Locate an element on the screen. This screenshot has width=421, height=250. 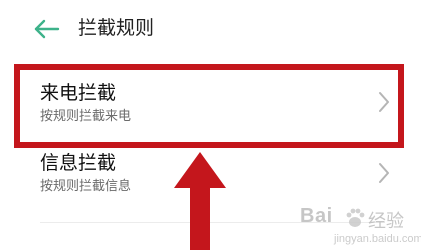
paw-icon is located at coordinates (355, 217).